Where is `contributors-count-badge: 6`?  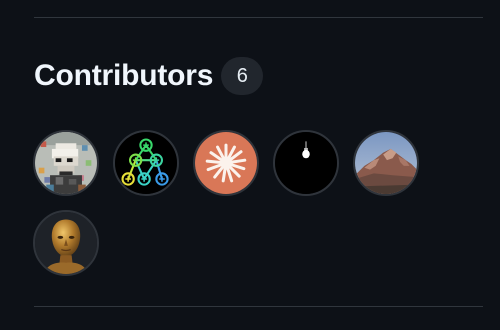
contributors-count-badge: 6 is located at coordinates (242, 76).